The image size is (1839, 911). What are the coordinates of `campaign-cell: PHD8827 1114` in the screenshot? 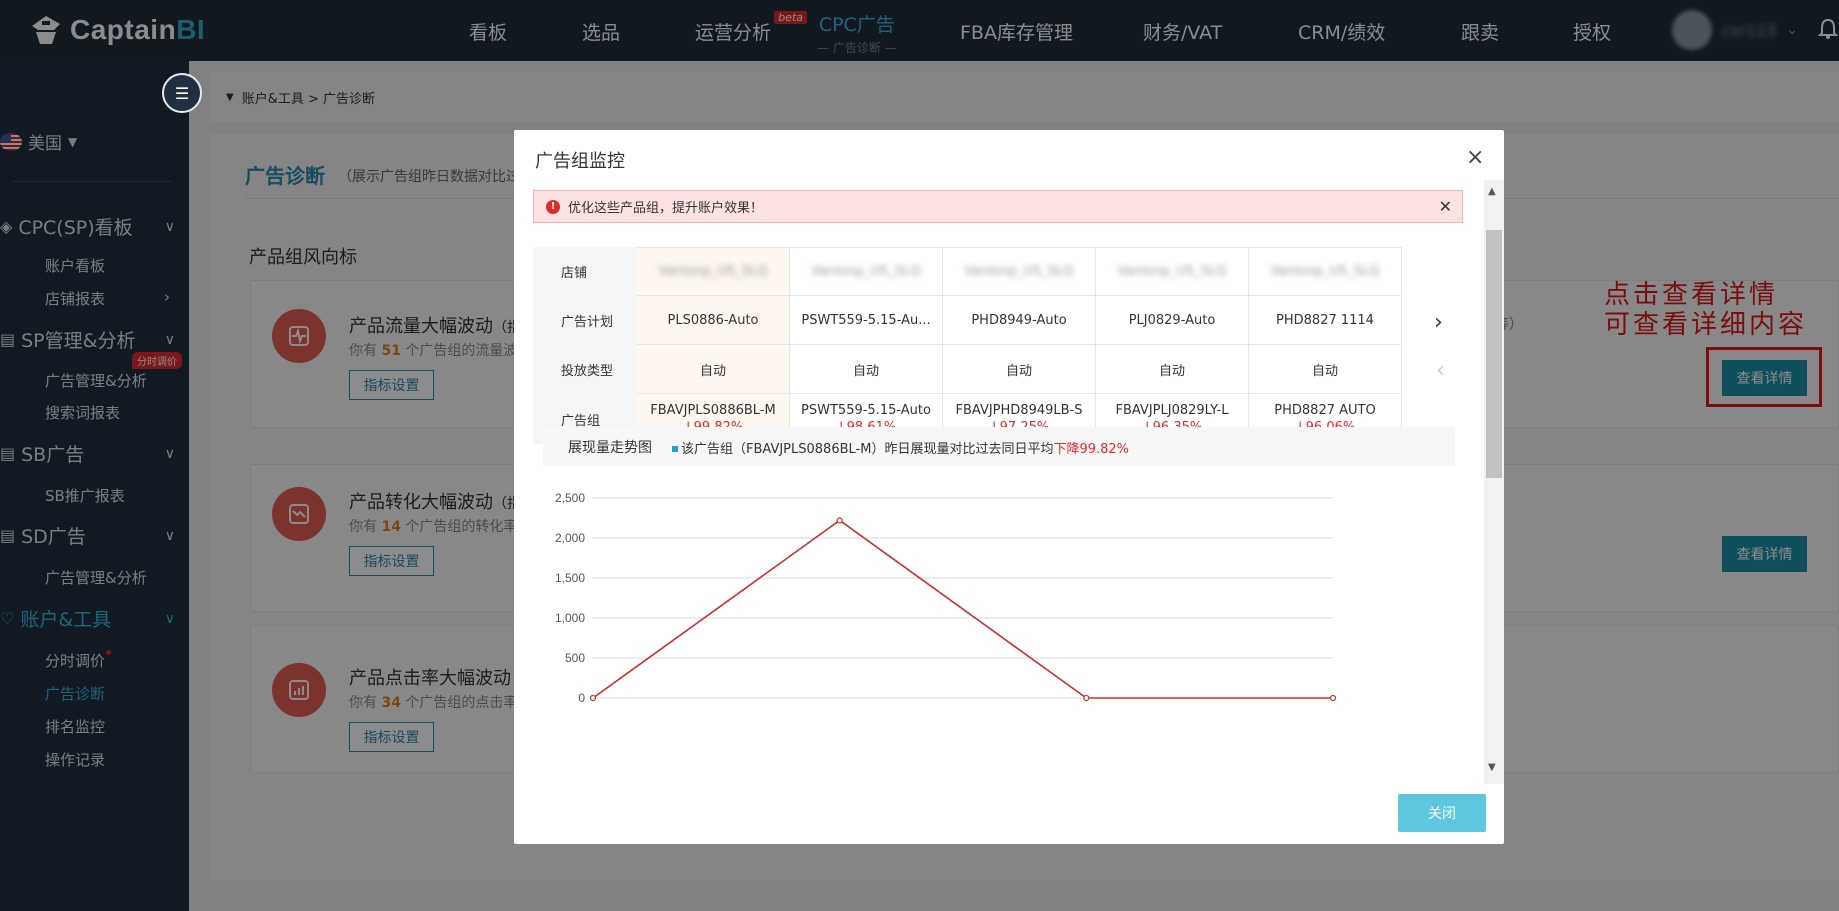 It's located at (1325, 320).